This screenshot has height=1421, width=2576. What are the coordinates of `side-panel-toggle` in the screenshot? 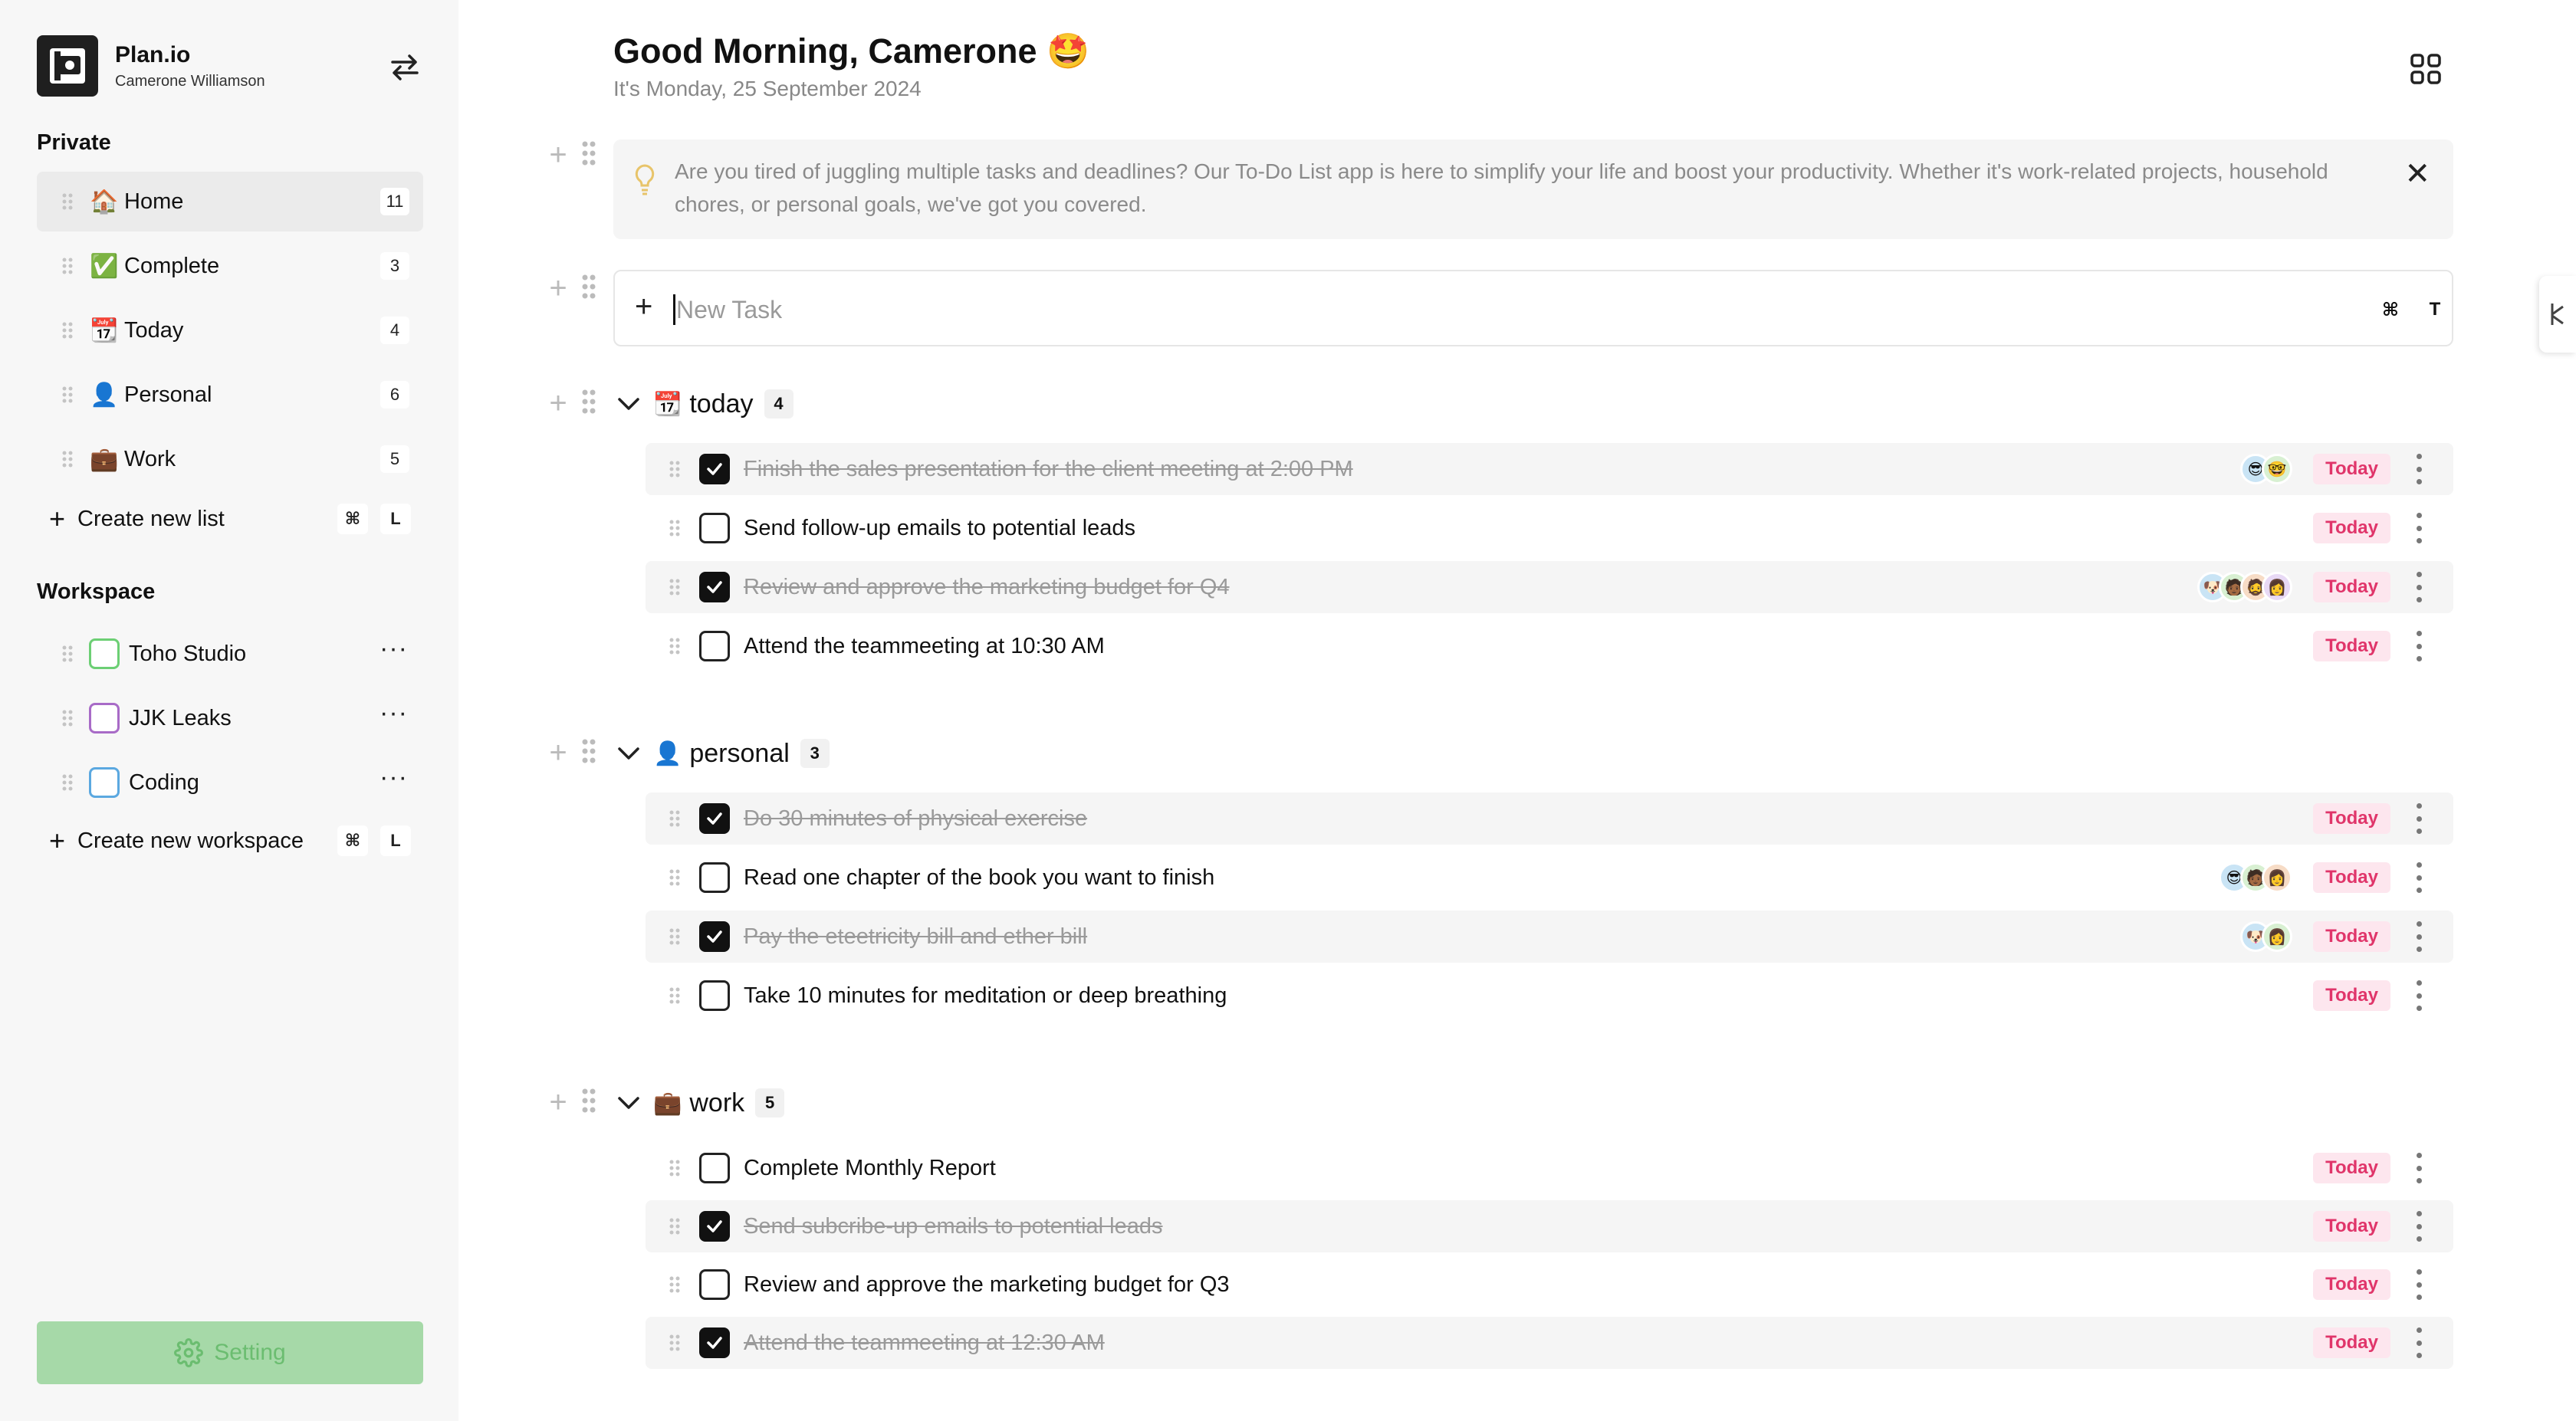 It's located at (2558, 314).